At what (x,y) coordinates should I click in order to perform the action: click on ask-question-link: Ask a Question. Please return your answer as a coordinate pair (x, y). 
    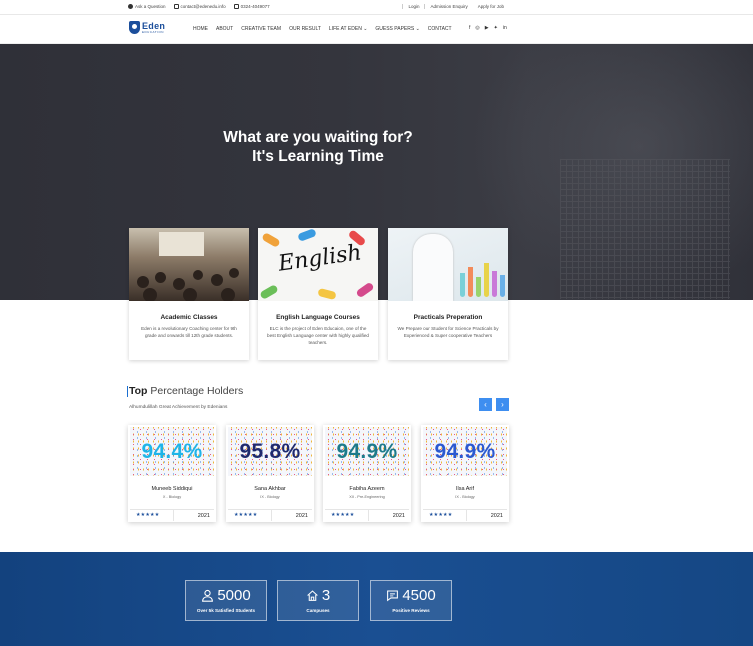
    Looking at the image, I should click on (147, 6).